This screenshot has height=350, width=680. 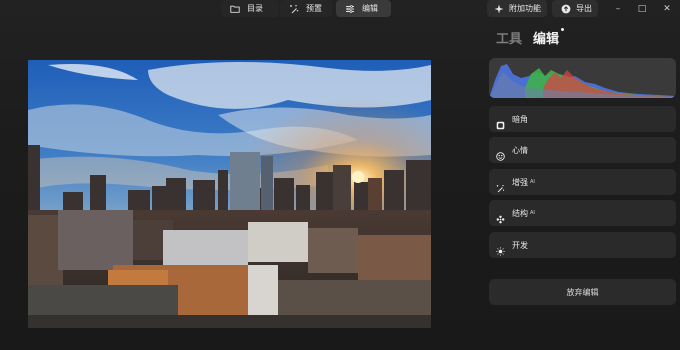 I want to click on tab-catalog: 目录, so click(x=250, y=8).